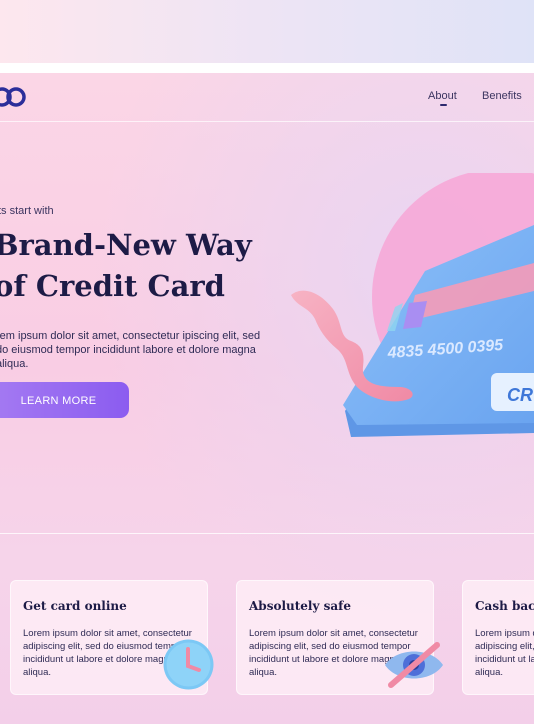 This screenshot has height=724, width=534. Describe the element at coordinates (443, 105) in the screenshot. I see `active-link-indicator` at that location.